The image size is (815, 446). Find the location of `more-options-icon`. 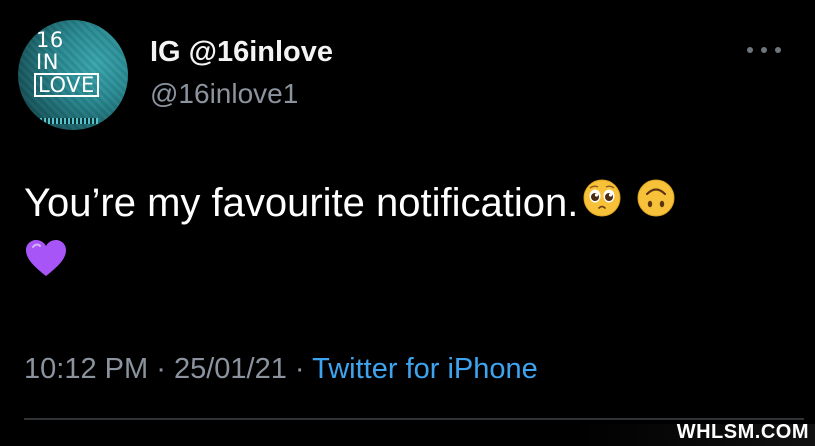

more-options-icon is located at coordinates (764, 50).